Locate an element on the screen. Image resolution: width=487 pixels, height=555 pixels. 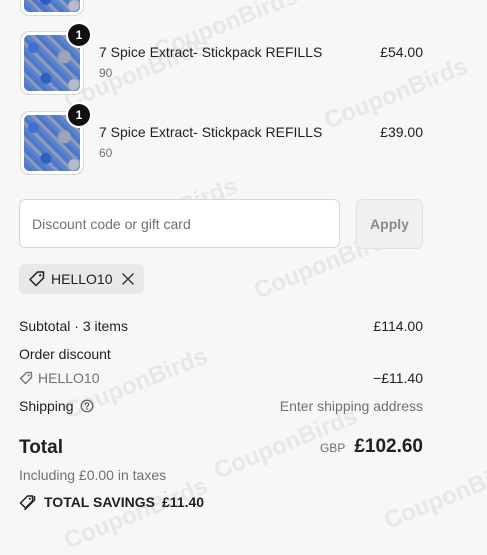
savings-value: £11.40 is located at coordinates (183, 502).